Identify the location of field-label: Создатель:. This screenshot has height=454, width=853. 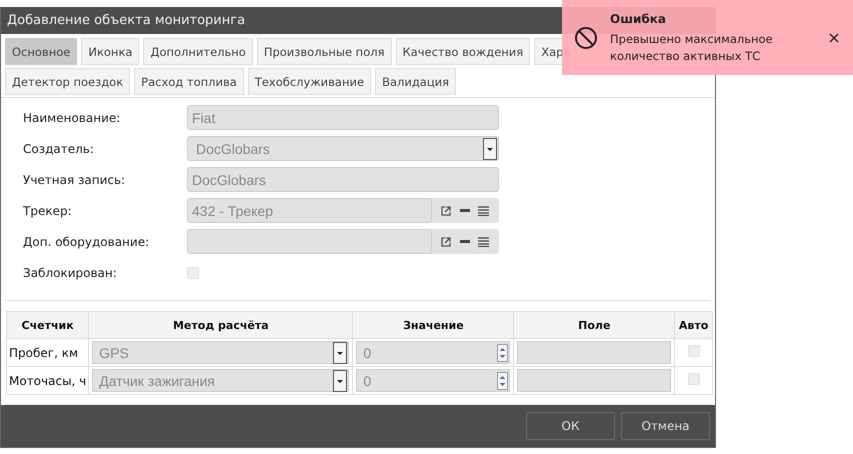
(59, 149).